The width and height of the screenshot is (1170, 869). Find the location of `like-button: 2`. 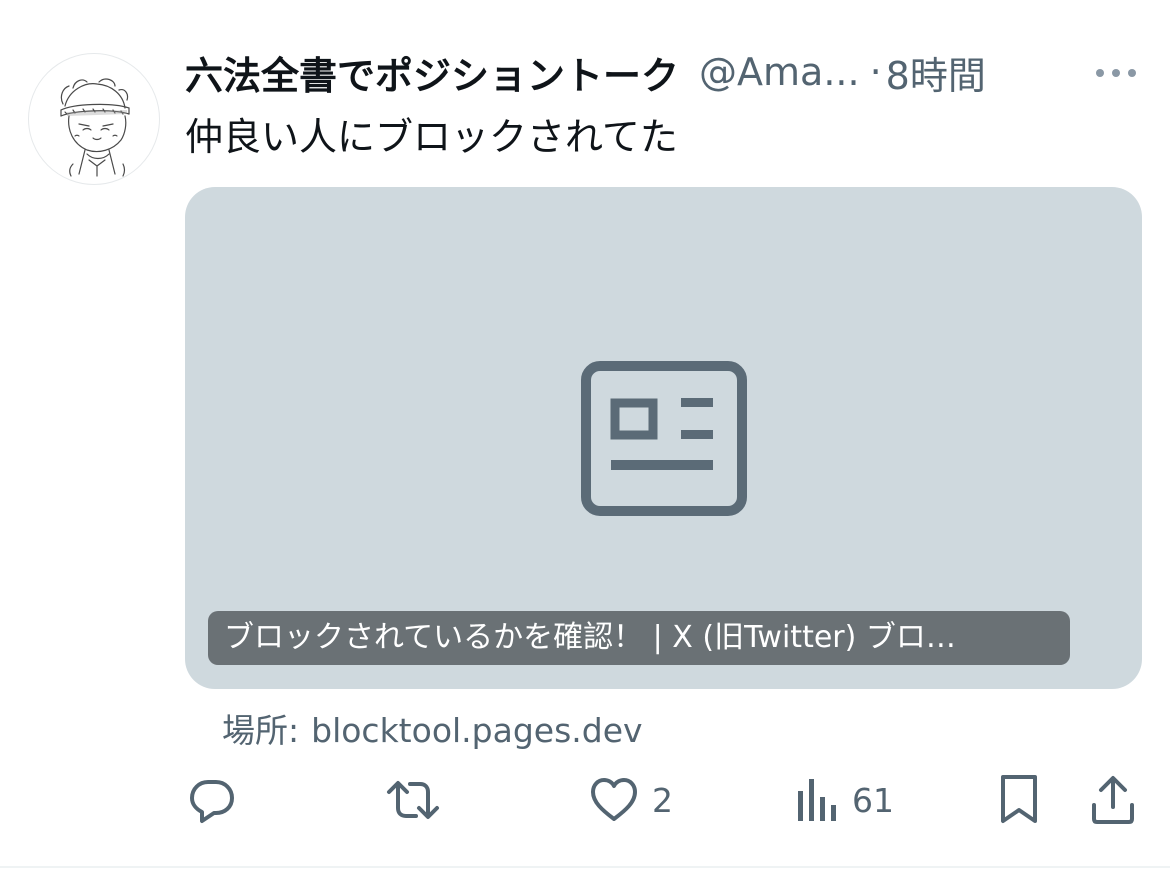

like-button: 2 is located at coordinates (631, 800).